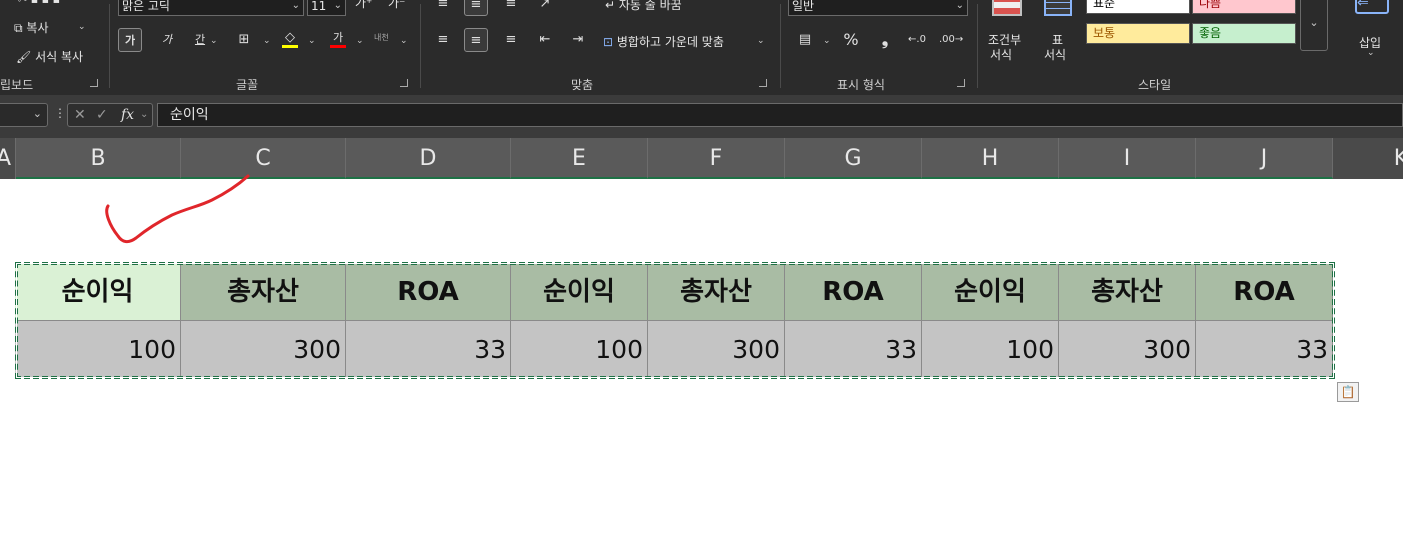 The height and width of the screenshot is (547, 1403). What do you see at coordinates (17, 85) in the screenshot?
I see `clipboard-group-label: 립보드` at bounding box center [17, 85].